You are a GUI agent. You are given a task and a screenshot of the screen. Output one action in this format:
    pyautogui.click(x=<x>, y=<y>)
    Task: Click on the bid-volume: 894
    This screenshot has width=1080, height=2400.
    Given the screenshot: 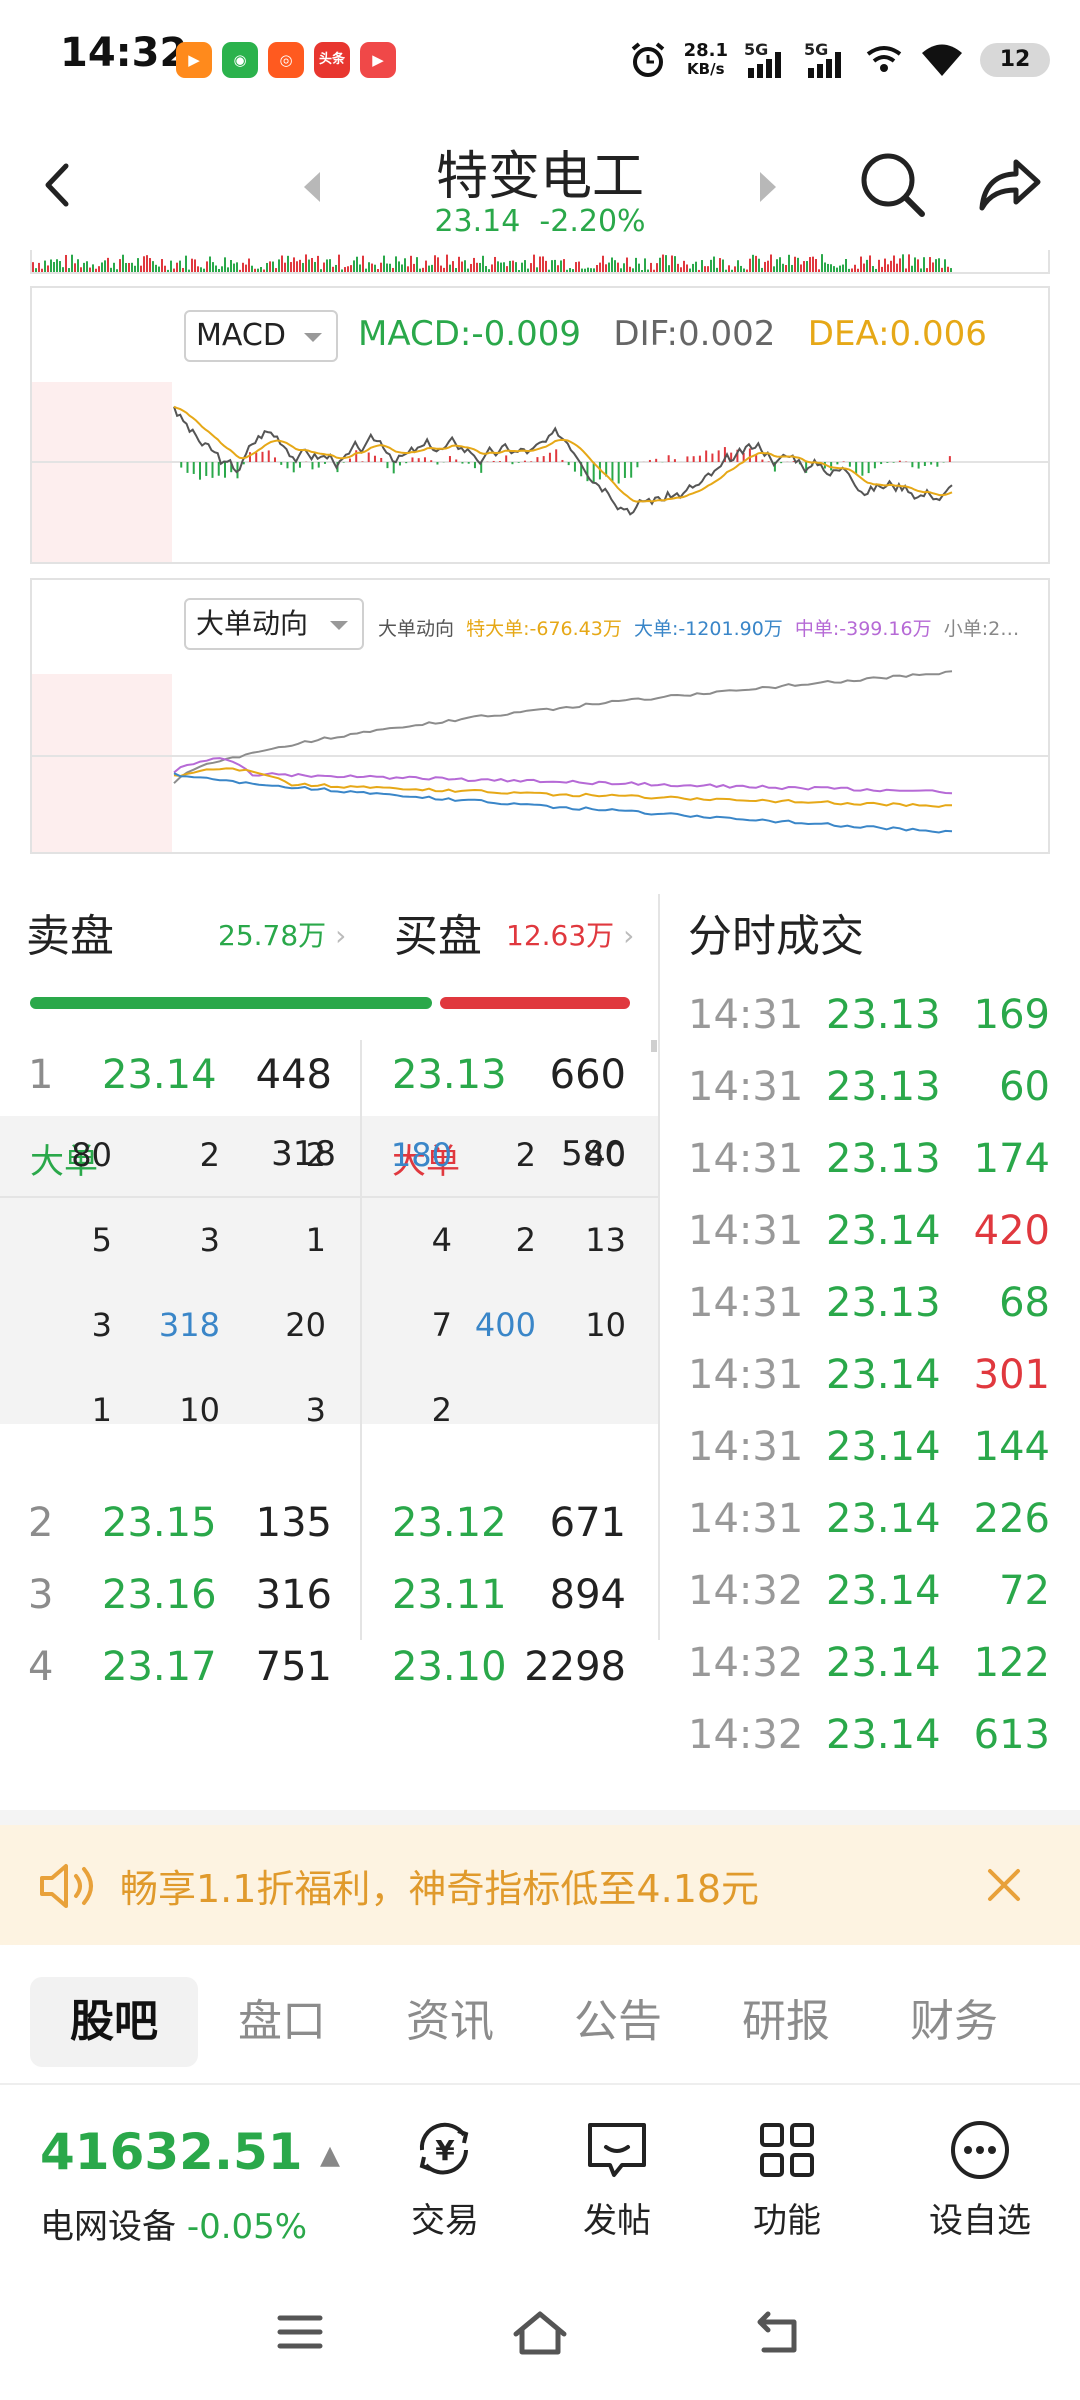 What is the action you would take?
    pyautogui.click(x=587, y=1595)
    